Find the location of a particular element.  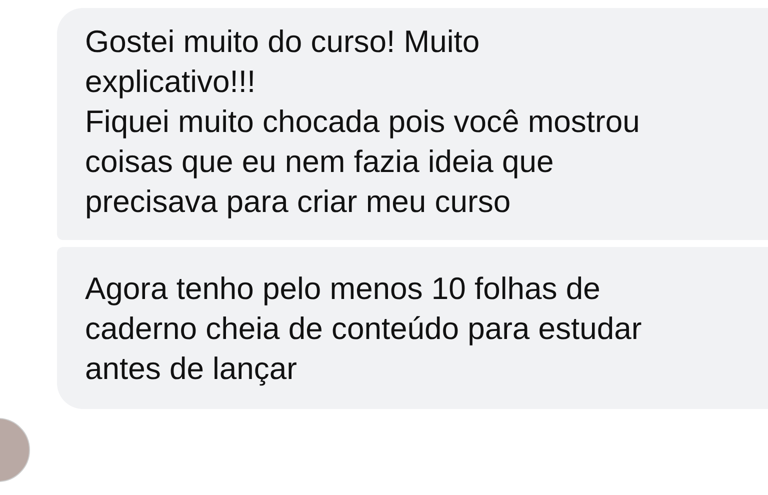

message-text: Gostei muito do curso! Muito explicativo!!! is located at coordinates (283, 62).